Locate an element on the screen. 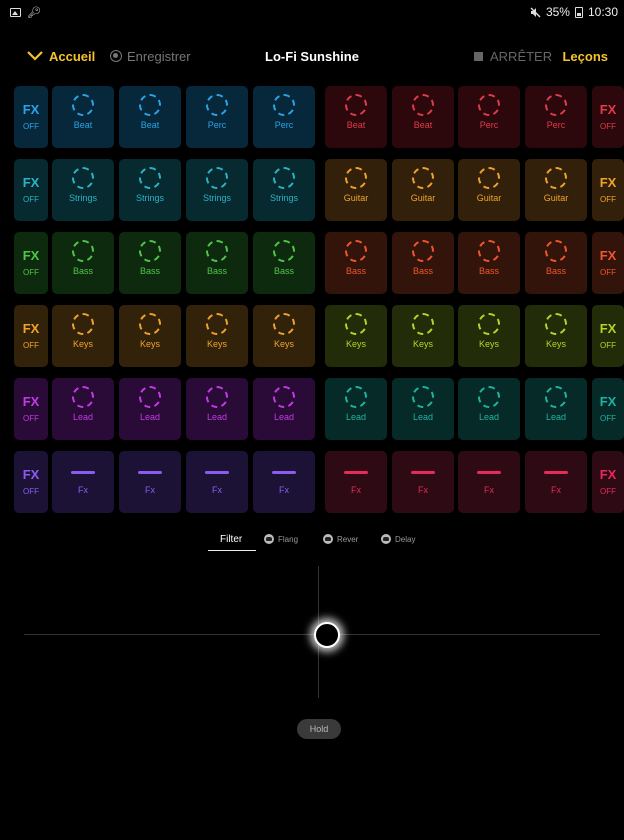 This screenshot has height=840, width=624. fx-toggle-right-row-5: FX OFF is located at coordinates (608, 409).